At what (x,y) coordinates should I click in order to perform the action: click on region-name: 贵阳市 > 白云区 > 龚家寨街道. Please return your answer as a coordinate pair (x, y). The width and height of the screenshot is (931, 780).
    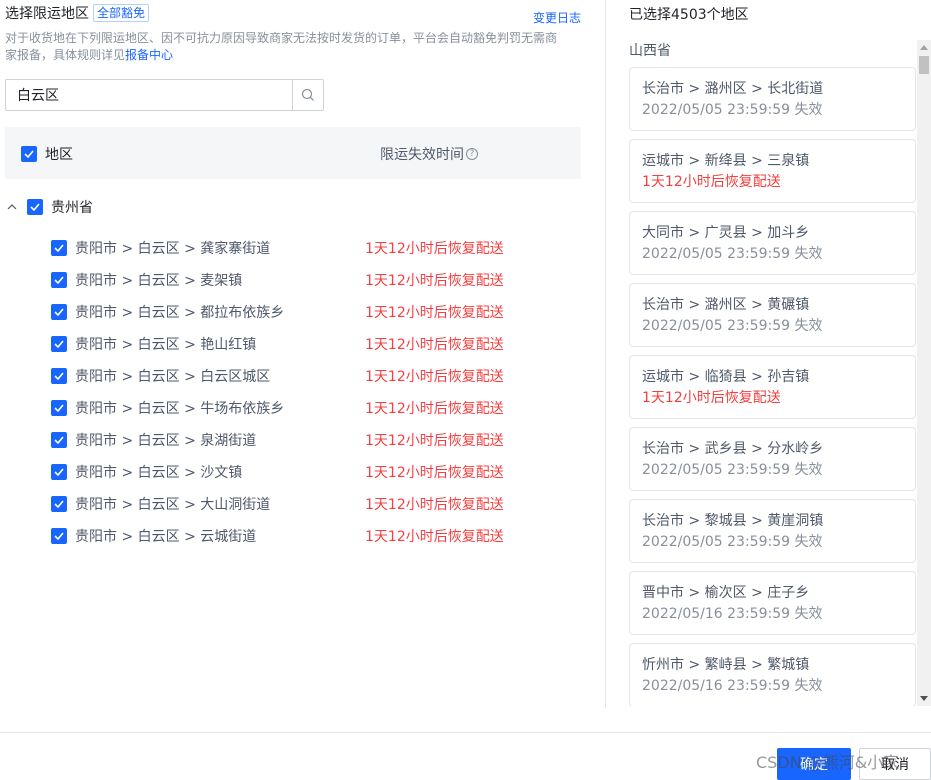
    Looking at the image, I should click on (173, 249).